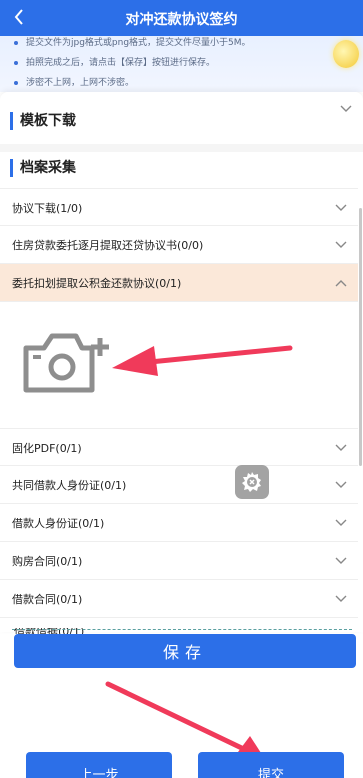  I want to click on scrollbar, so click(360, 337).